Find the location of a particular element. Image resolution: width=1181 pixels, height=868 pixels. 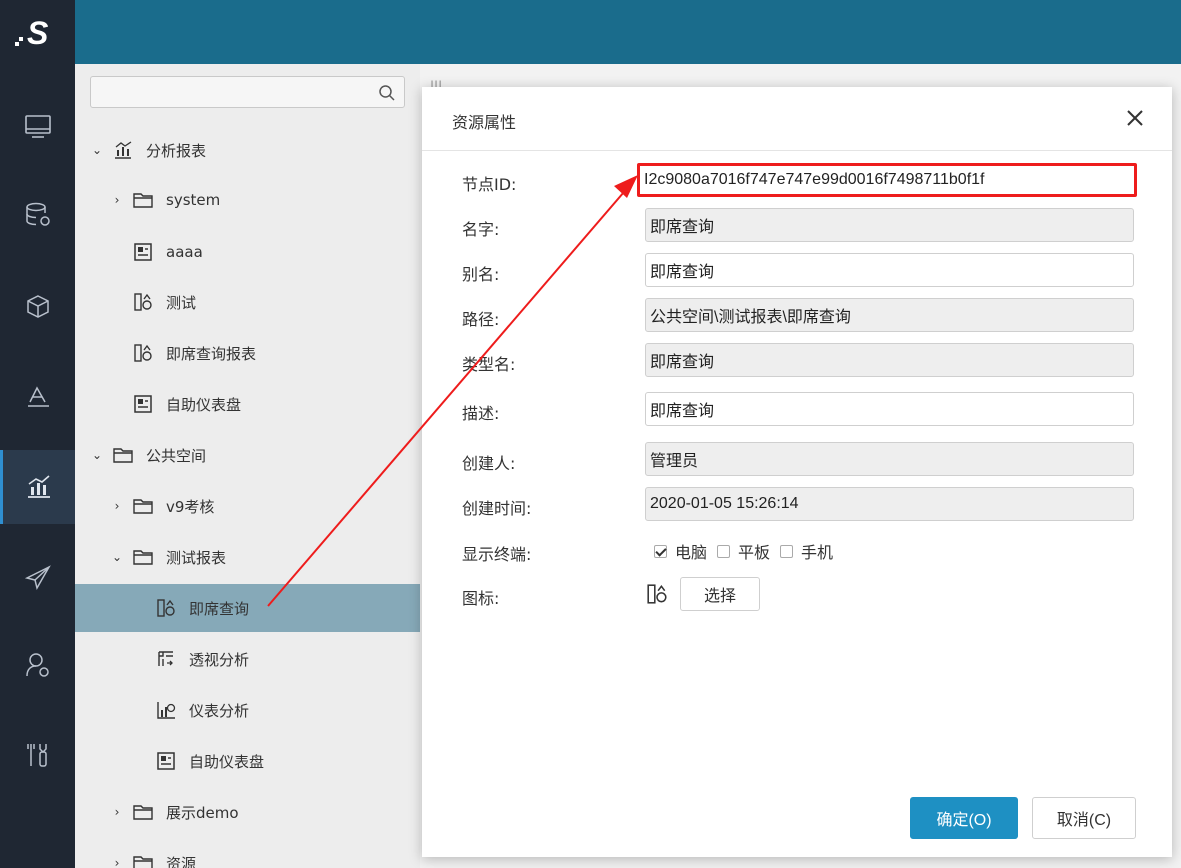

creator-input is located at coordinates (889, 459).